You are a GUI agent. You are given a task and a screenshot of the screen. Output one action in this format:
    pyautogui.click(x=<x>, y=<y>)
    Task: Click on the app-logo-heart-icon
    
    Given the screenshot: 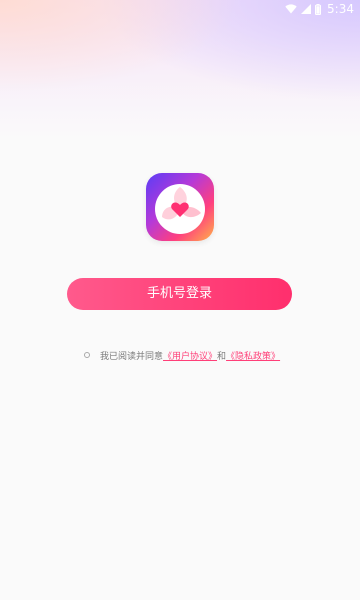 What is the action you would take?
    pyautogui.click(x=180, y=209)
    